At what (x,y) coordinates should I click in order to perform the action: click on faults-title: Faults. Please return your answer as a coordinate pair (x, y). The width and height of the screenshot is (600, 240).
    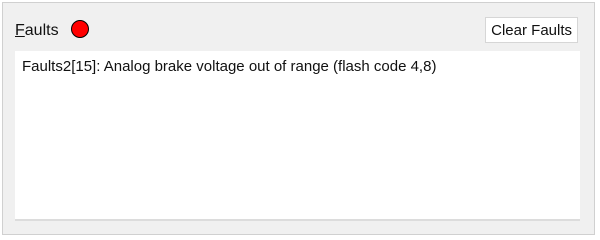
    Looking at the image, I should click on (37, 31).